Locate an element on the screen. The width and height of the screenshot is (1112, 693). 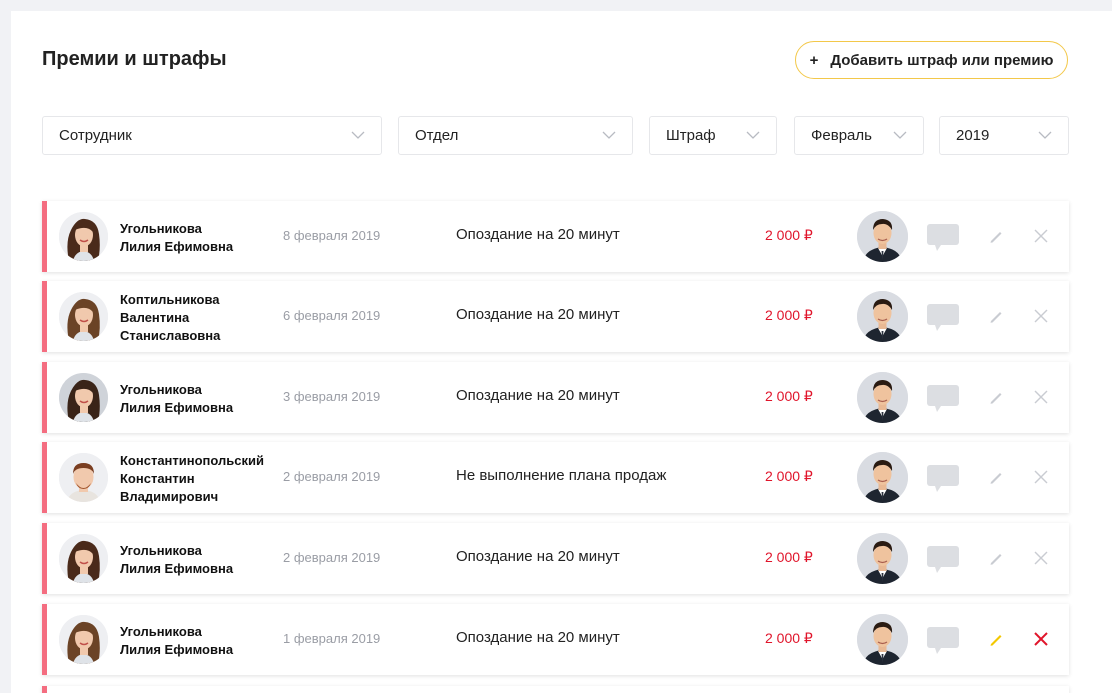
record-reason: Не выполнение плана продаж is located at coordinates (561, 475).